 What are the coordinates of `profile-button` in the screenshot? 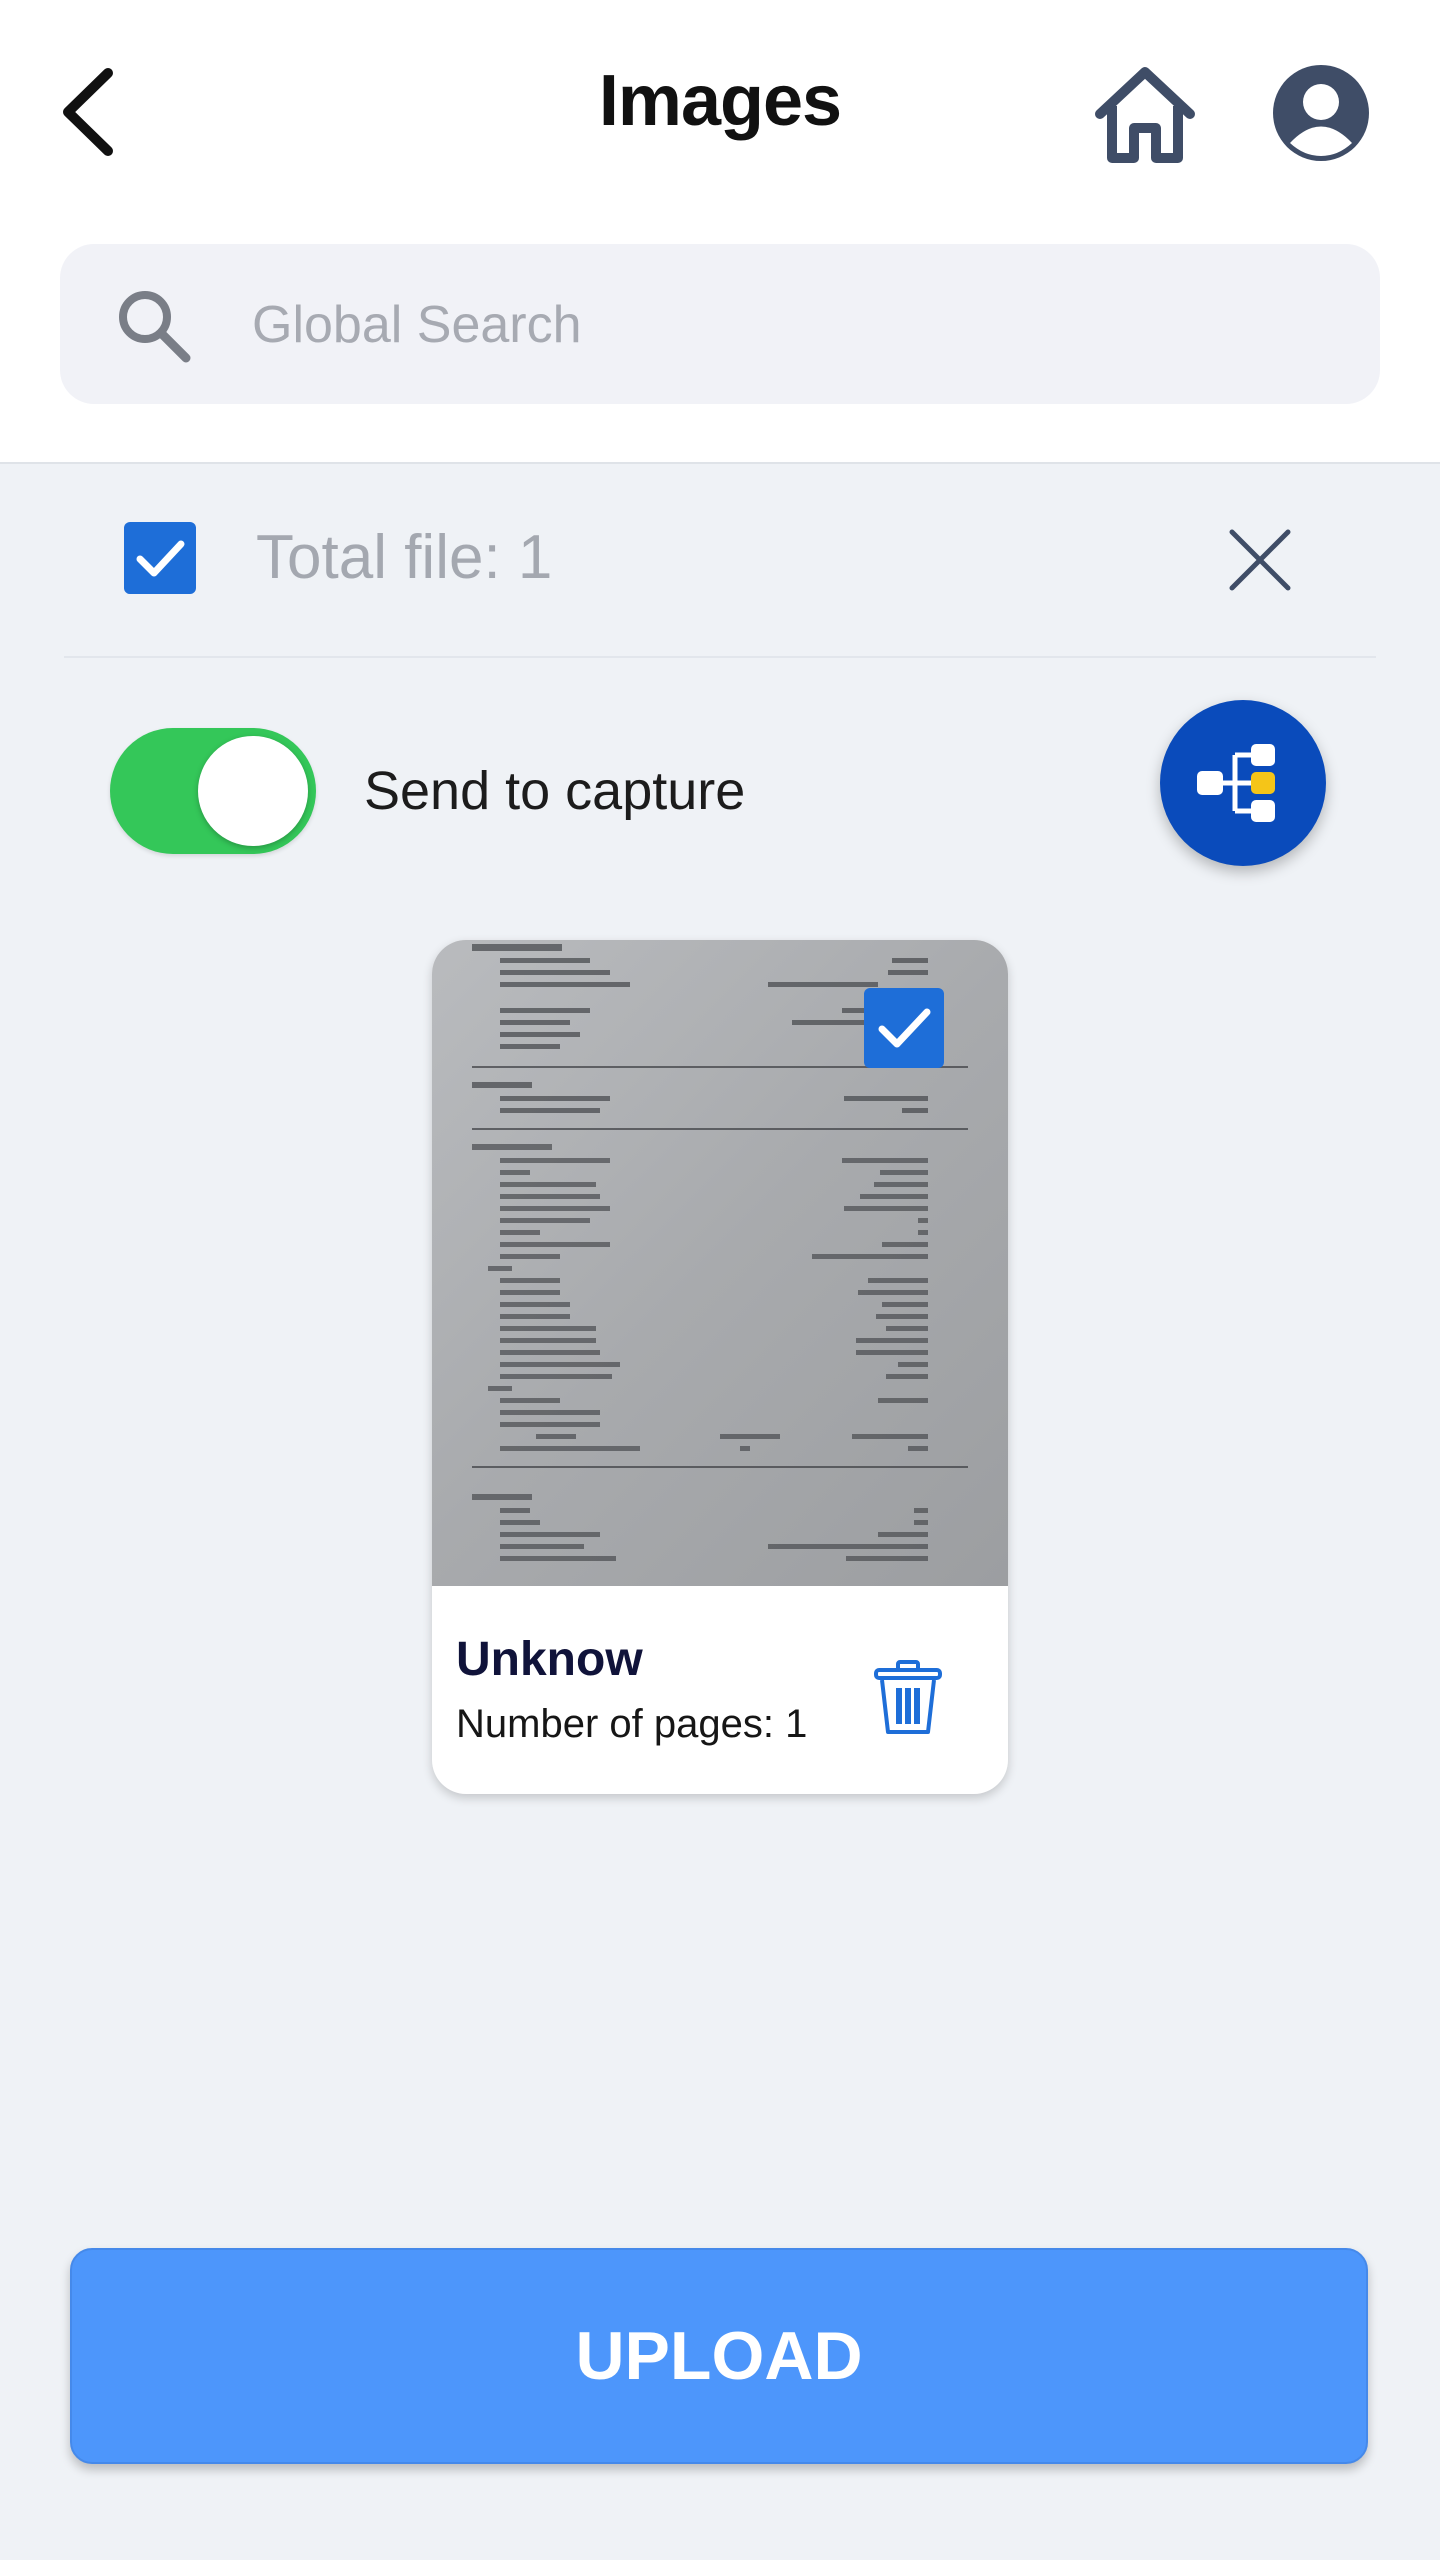 It's located at (1321, 113).